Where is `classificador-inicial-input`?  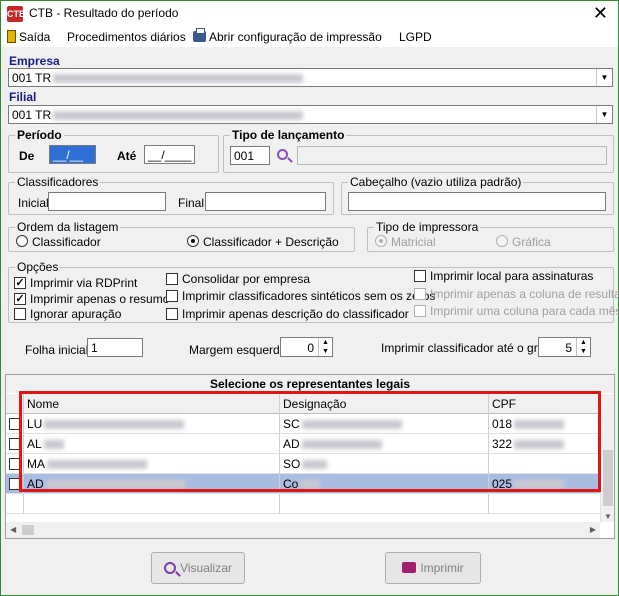 classificador-inicial-input is located at coordinates (107, 201).